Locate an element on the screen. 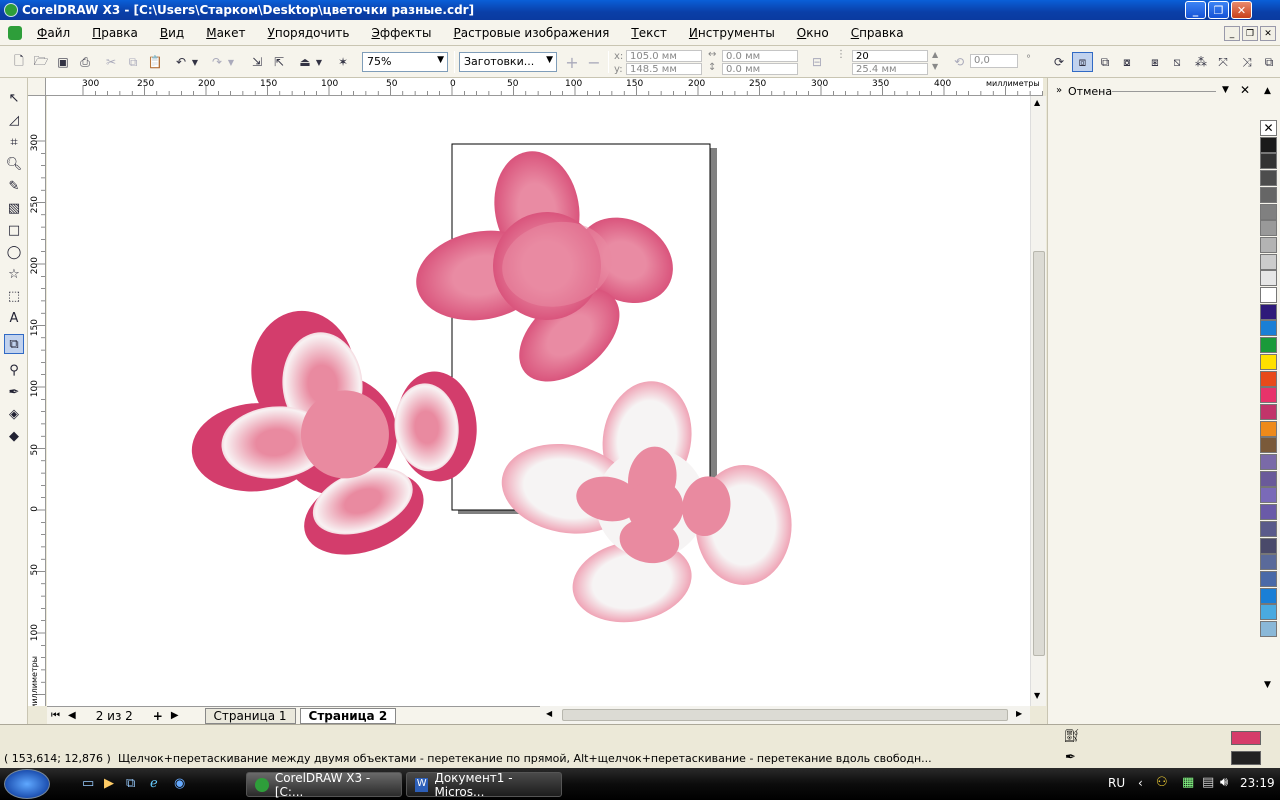  object-acceleration-icon: ⧆ is located at coordinates (1155, 62).